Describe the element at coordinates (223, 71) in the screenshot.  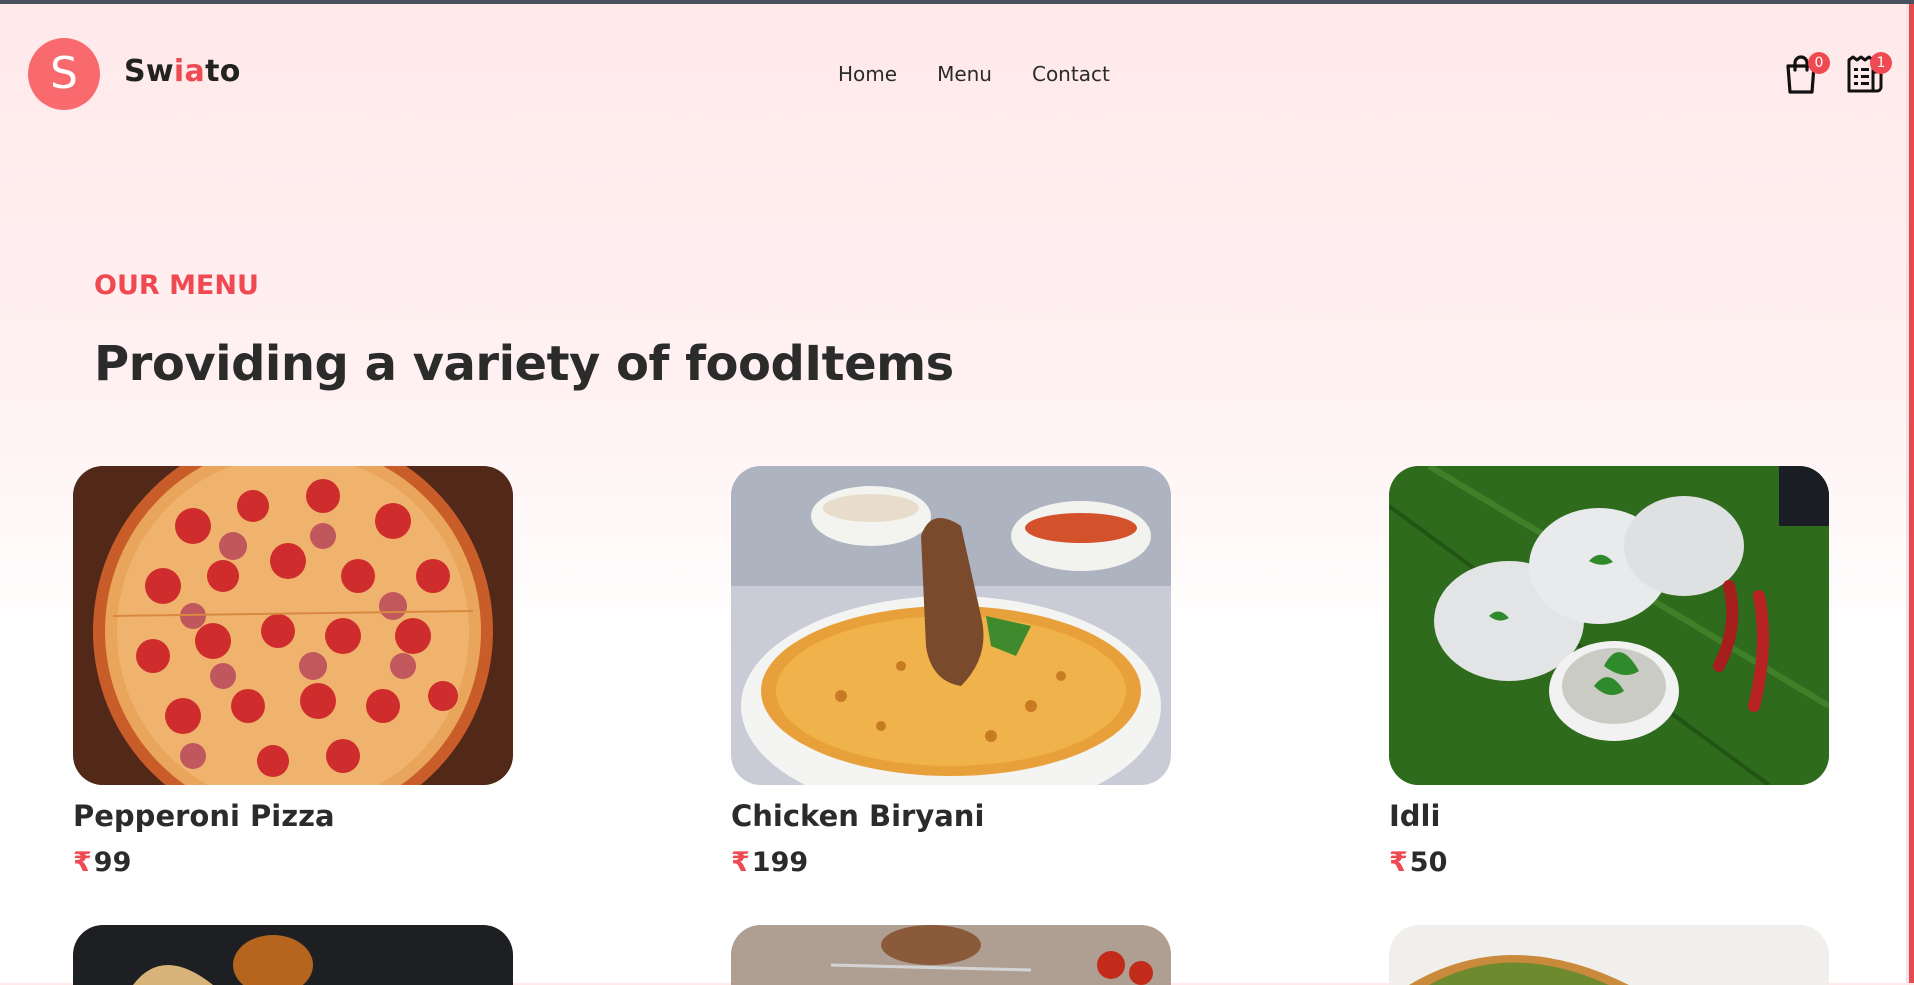
I see `brand-name-part2: to` at that location.